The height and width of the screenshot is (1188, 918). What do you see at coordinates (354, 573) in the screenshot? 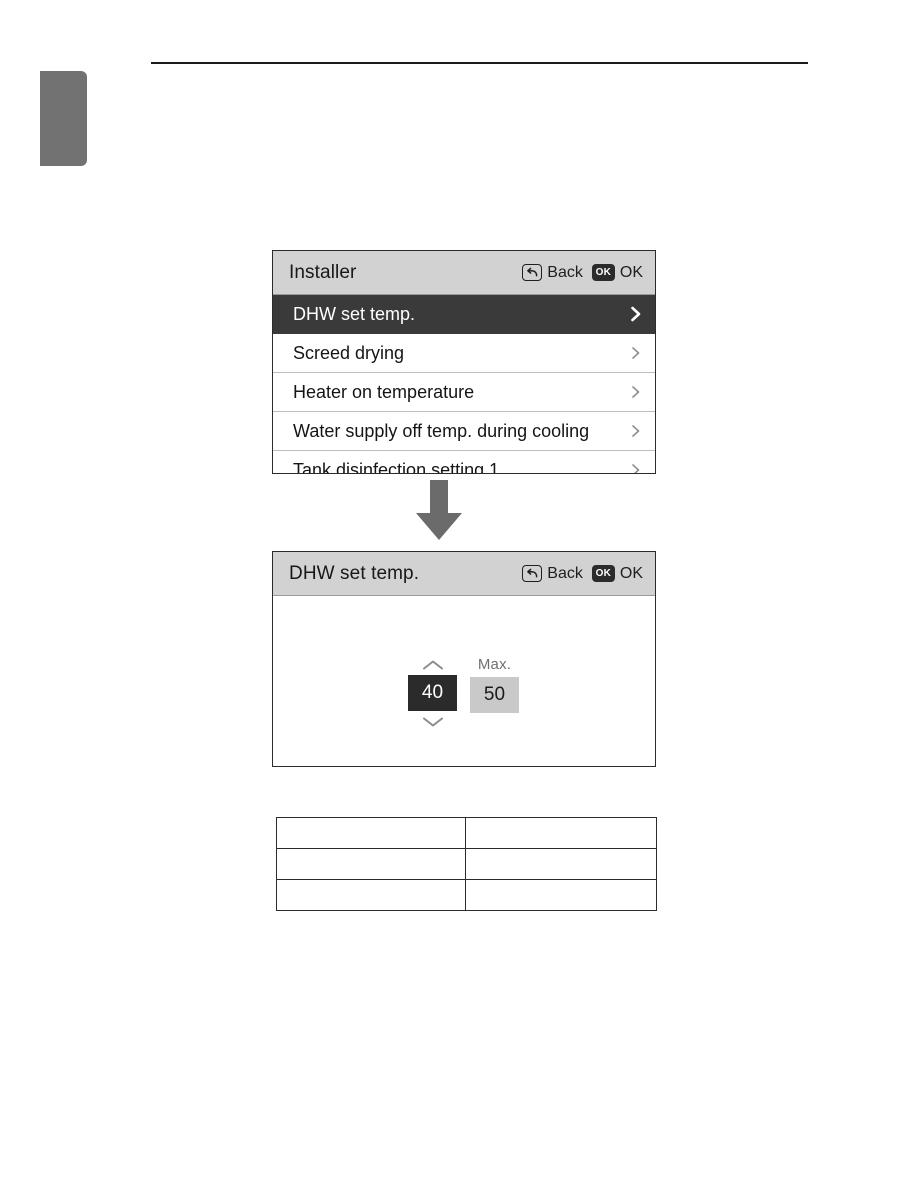
I see `dhw-screen-title: DHW set temp.` at bounding box center [354, 573].